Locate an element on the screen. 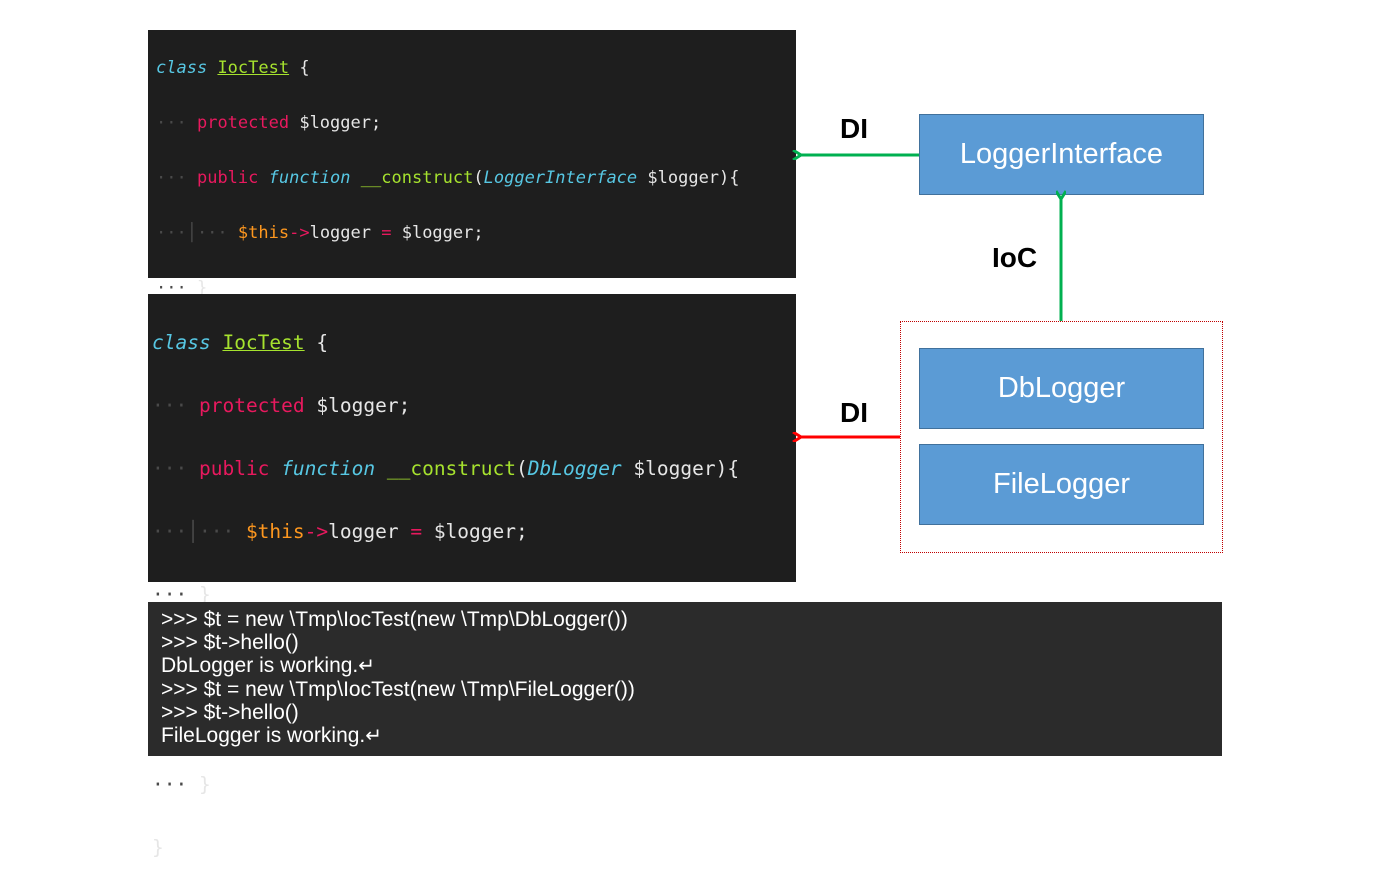  di-label-top: DI is located at coordinates (854, 128).